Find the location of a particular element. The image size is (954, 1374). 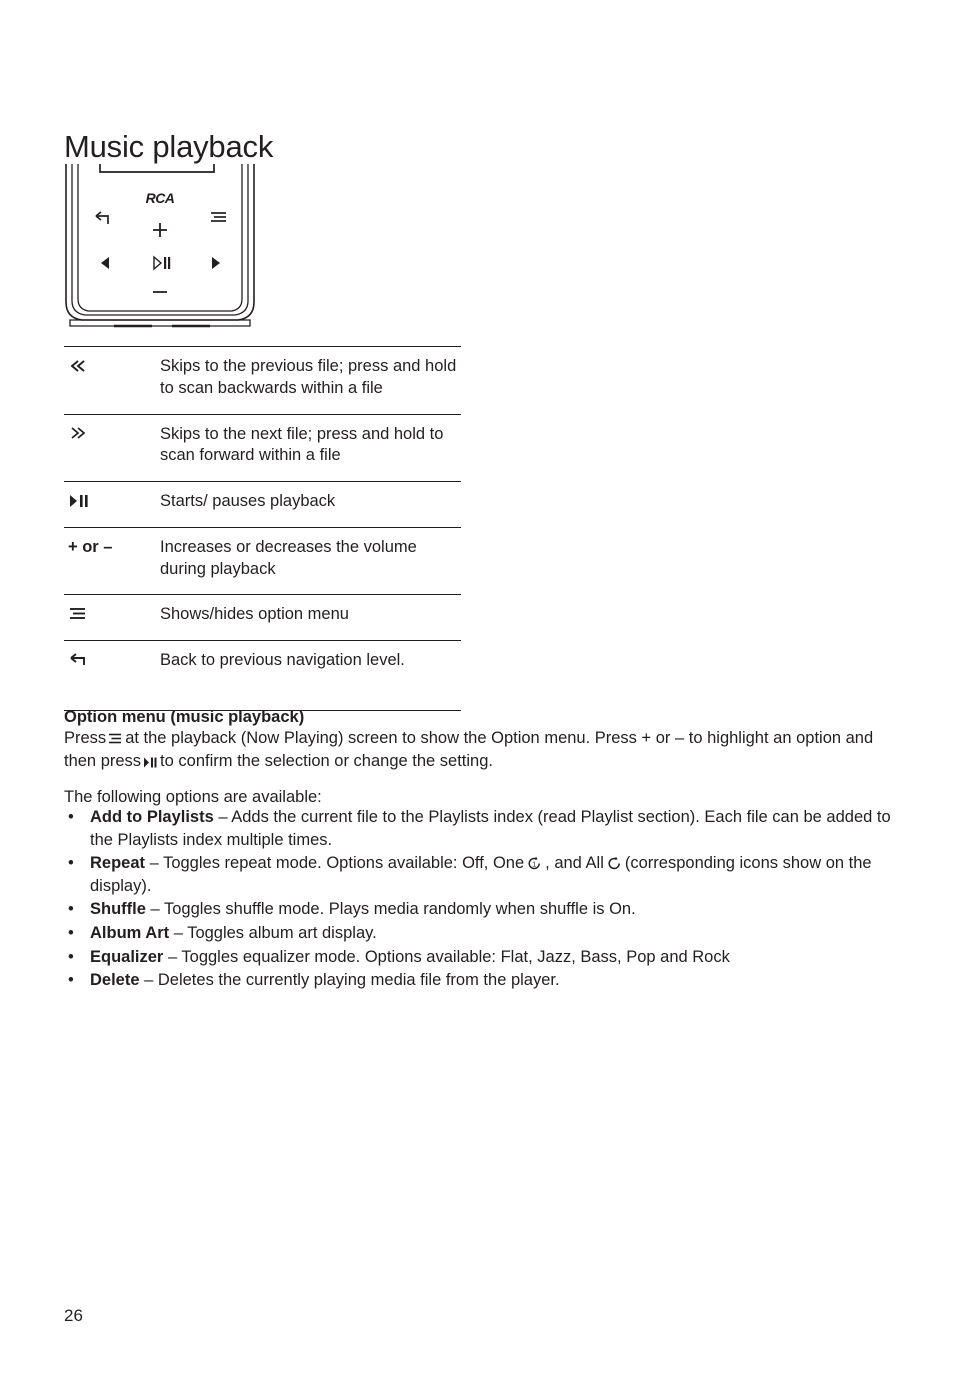

table-row: Starts/ pauses playback is located at coordinates (262, 504).